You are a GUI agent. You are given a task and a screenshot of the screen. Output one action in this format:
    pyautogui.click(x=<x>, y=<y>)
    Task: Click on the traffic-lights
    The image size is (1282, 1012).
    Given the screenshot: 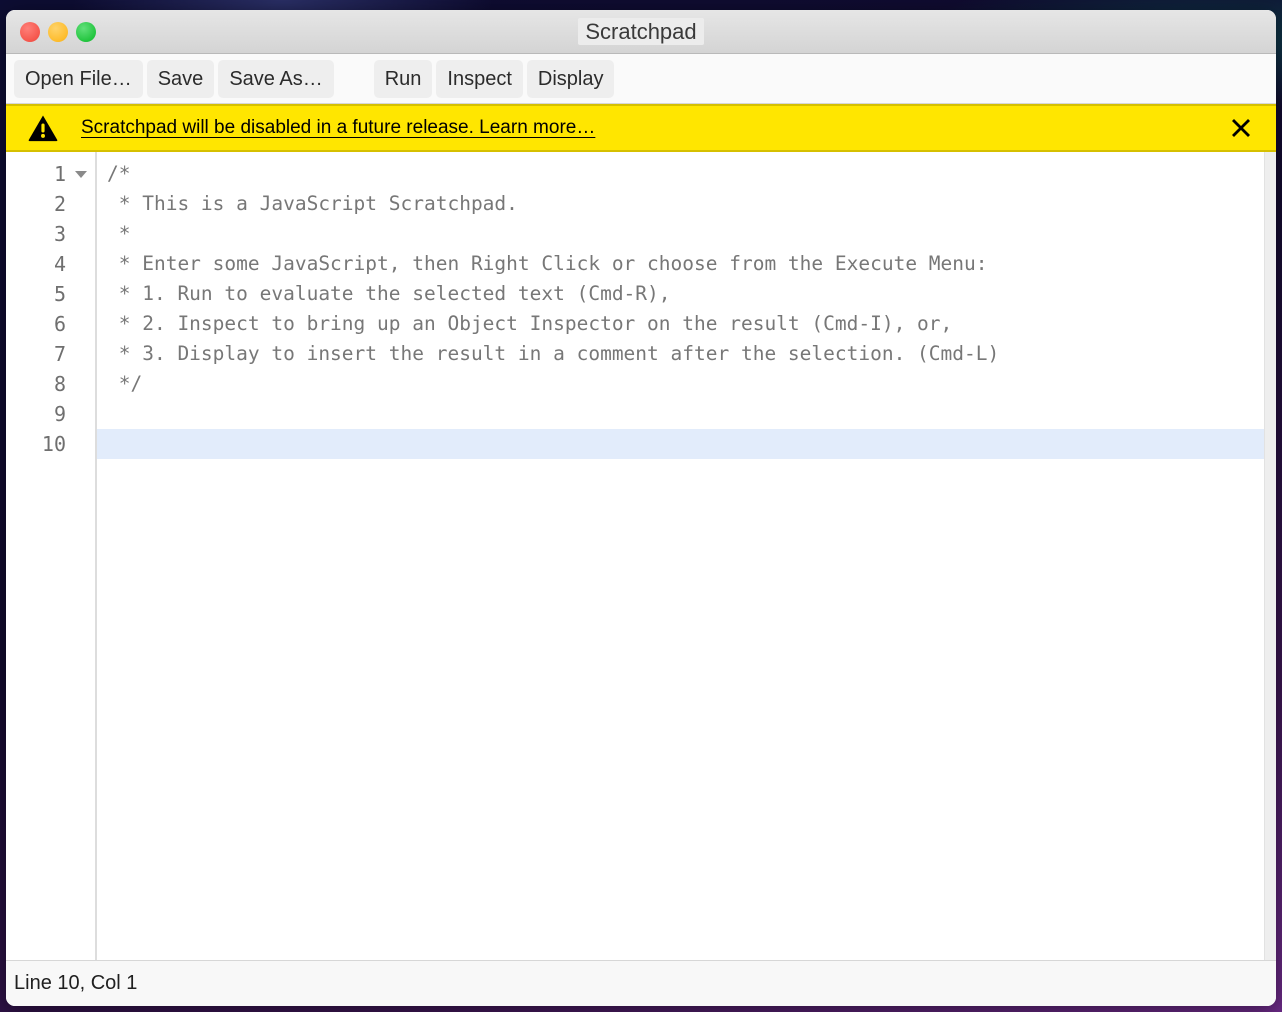 What is the action you would take?
    pyautogui.click(x=58, y=31)
    